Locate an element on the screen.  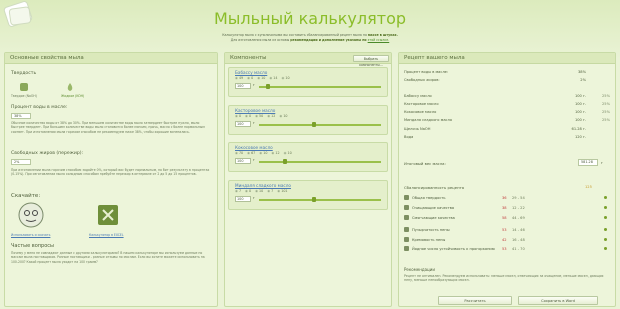
save-word-button: Сохранить в Word is located at coordinates (558, 300).